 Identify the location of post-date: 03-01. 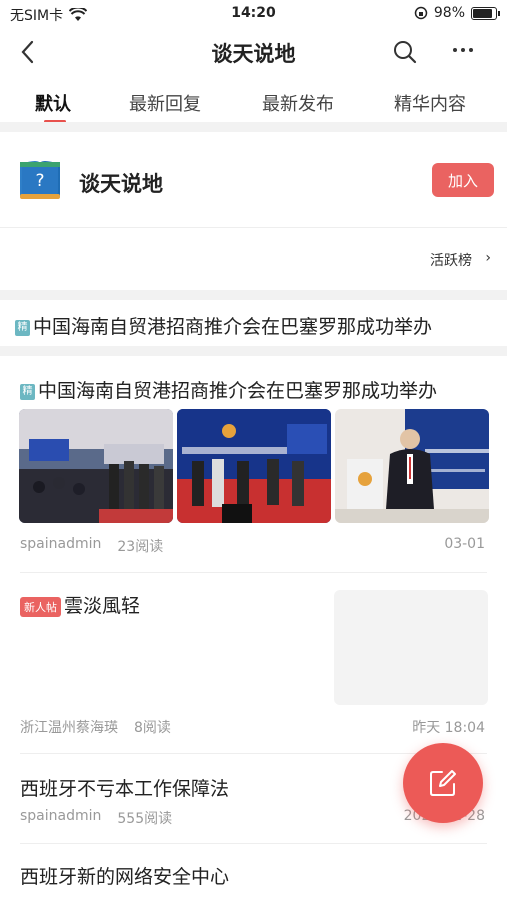
(464, 544).